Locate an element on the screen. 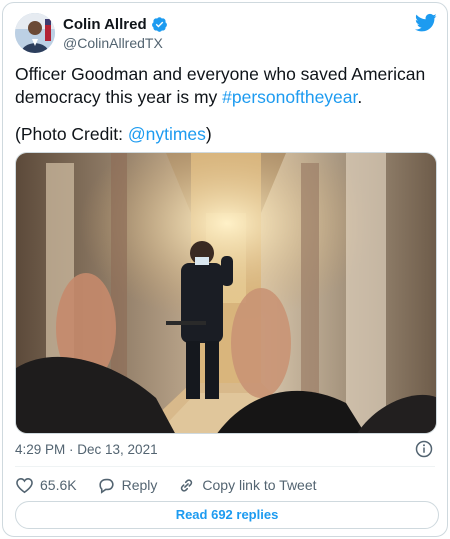 The image size is (450, 539). divider is located at coordinates (225, 466).